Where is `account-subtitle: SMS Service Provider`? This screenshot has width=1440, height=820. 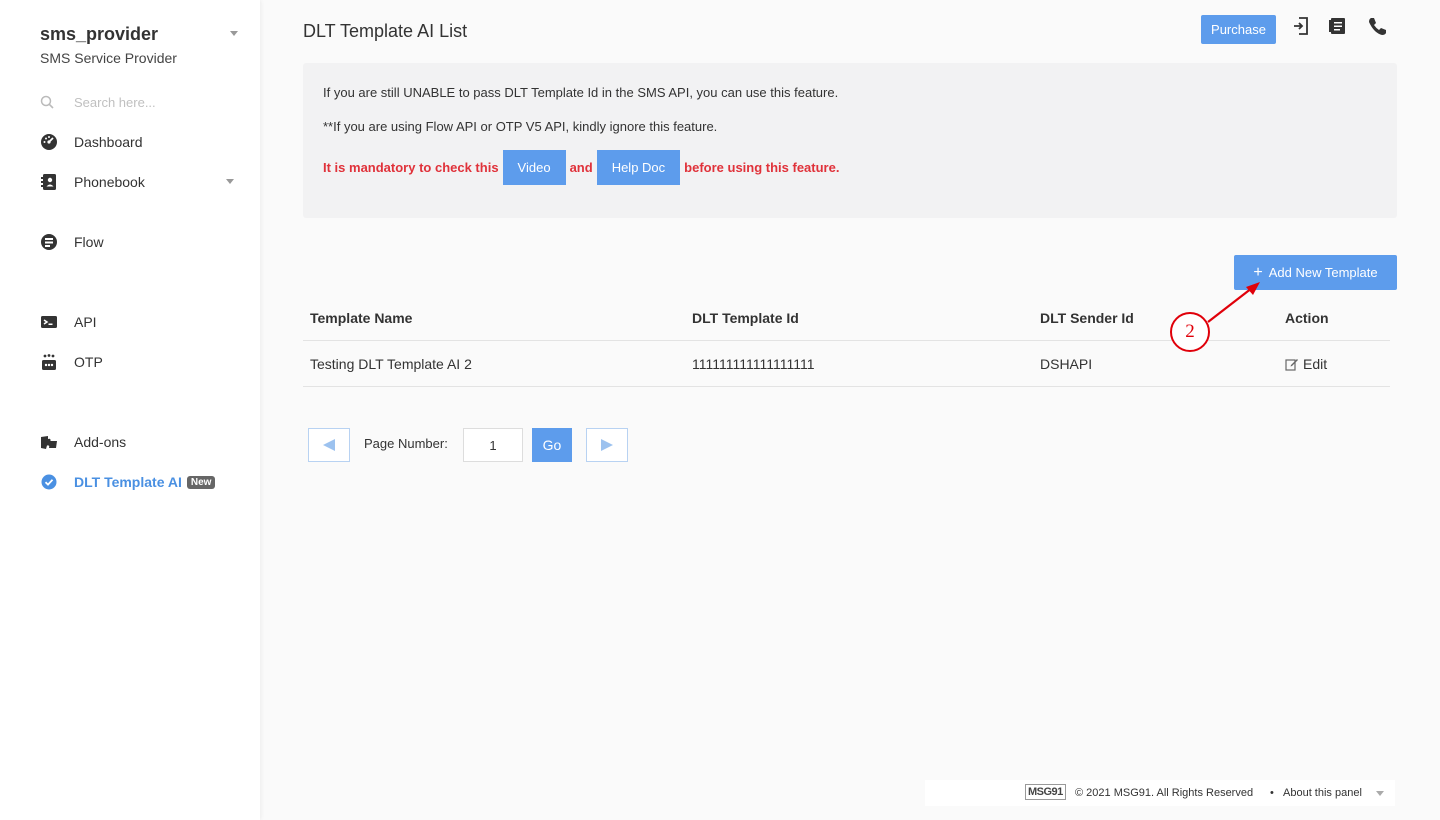 account-subtitle: SMS Service Provider is located at coordinates (108, 58).